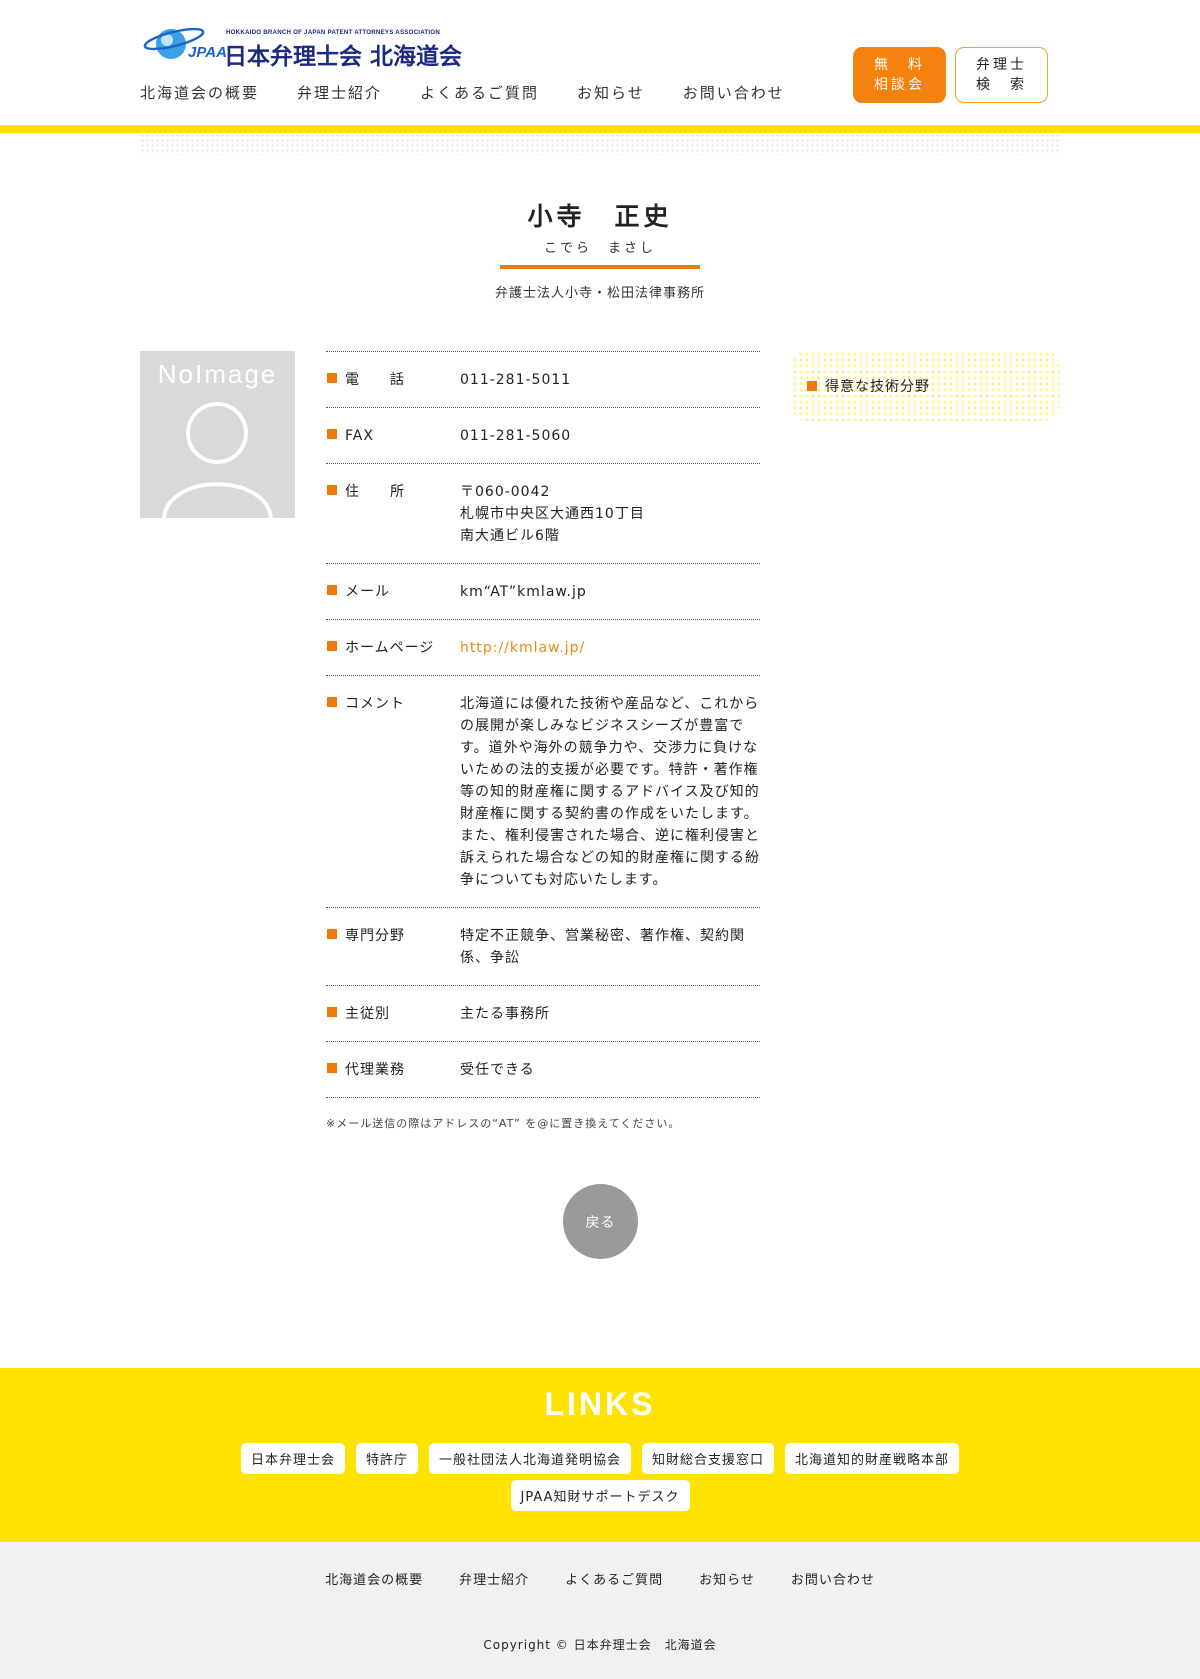 The height and width of the screenshot is (1679, 1200). Describe the element at coordinates (872, 1458) in the screenshot. I see `link-hokkaido-ip-strategy: 北海道知的財産戦略本部` at that location.